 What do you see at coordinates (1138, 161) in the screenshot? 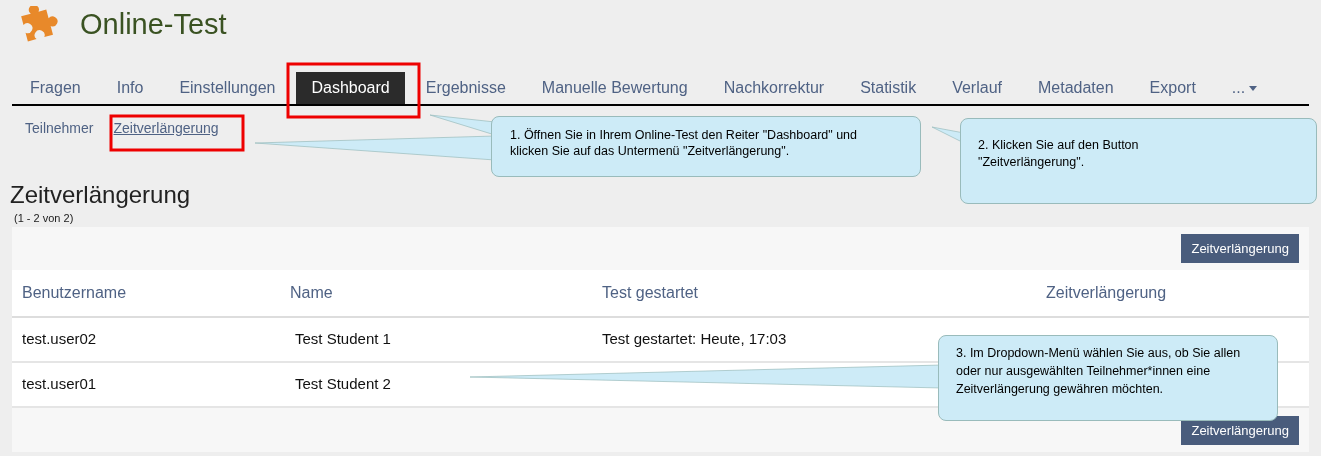
I see `hint-tooltip: 2. Klicken Sie auf den Button "Zeitverlängerung".` at bounding box center [1138, 161].